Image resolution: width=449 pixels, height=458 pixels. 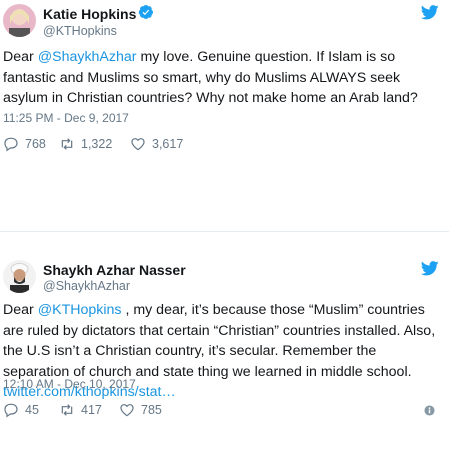 I want to click on retweet-count: 1,322, so click(x=97, y=144).